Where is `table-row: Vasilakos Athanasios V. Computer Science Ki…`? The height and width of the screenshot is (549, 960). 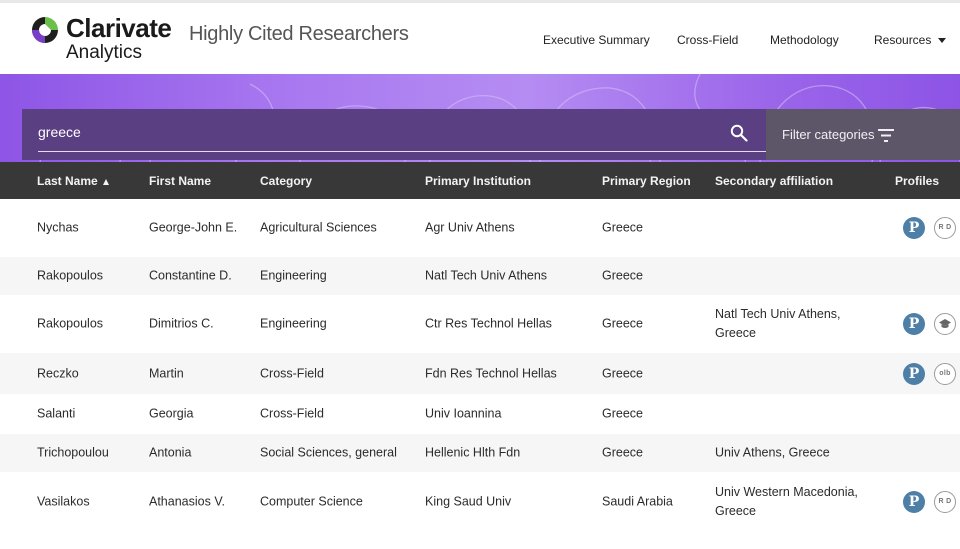
table-row: Vasilakos Athanasios V. Computer Science Ki… is located at coordinates (480, 501).